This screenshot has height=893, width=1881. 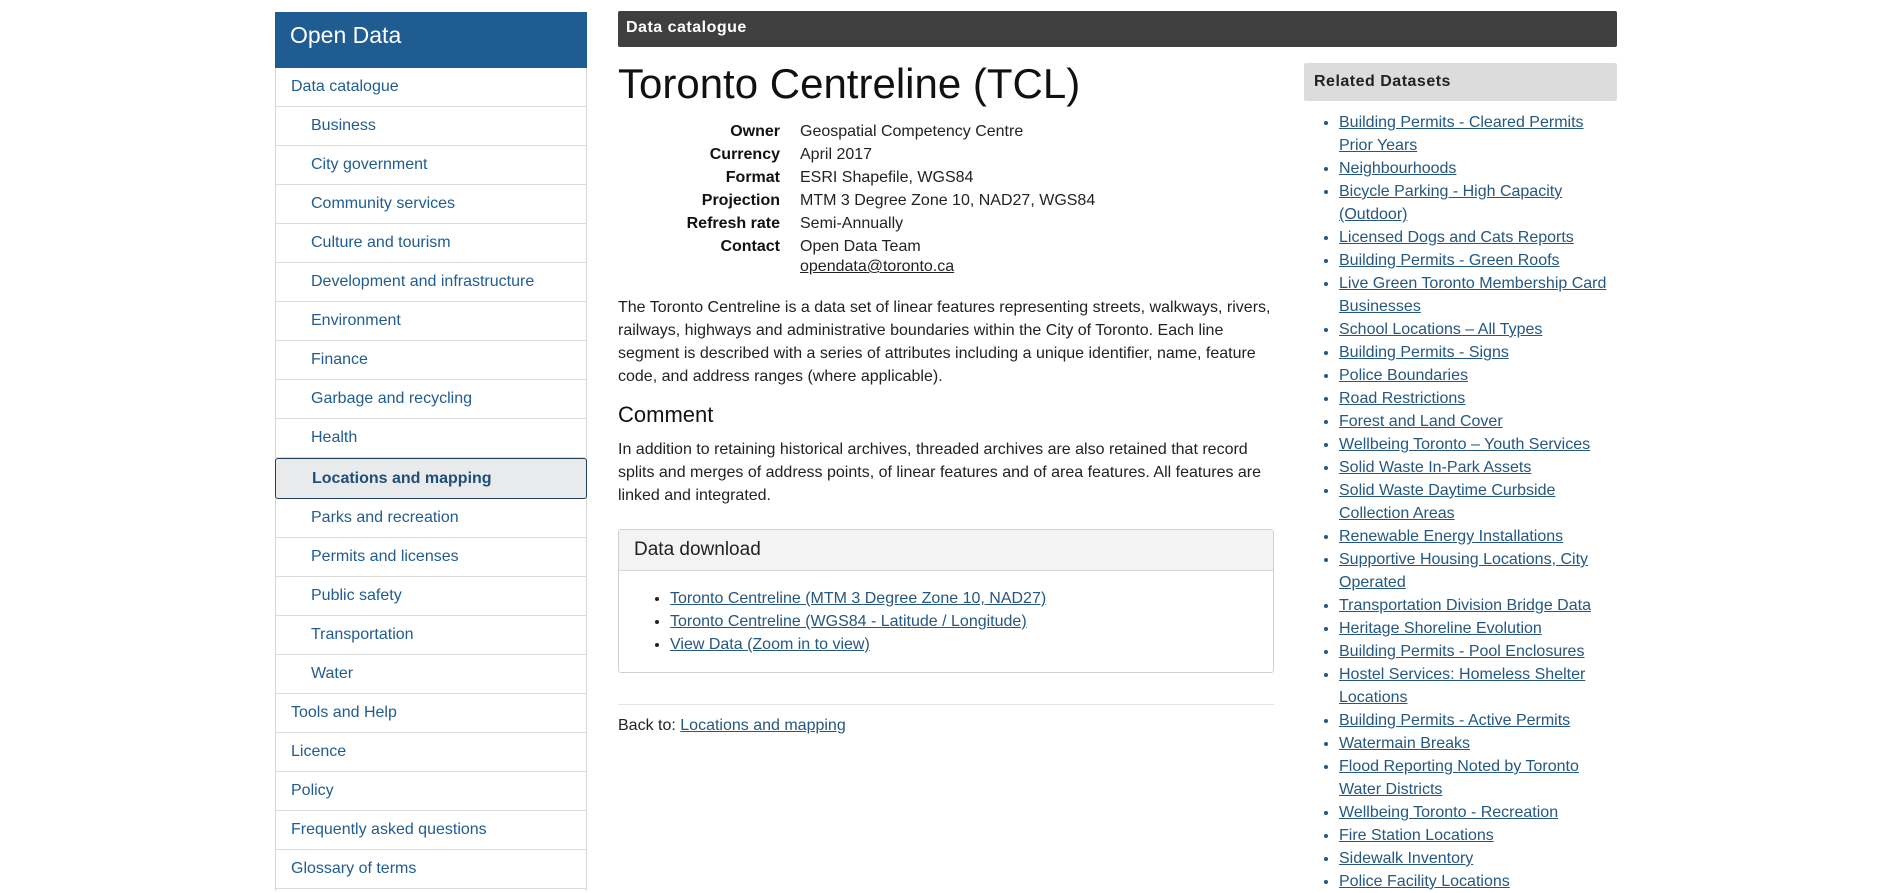 What do you see at coordinates (431, 165) in the screenshot?
I see `sidebar-item-city-government: City government` at bounding box center [431, 165].